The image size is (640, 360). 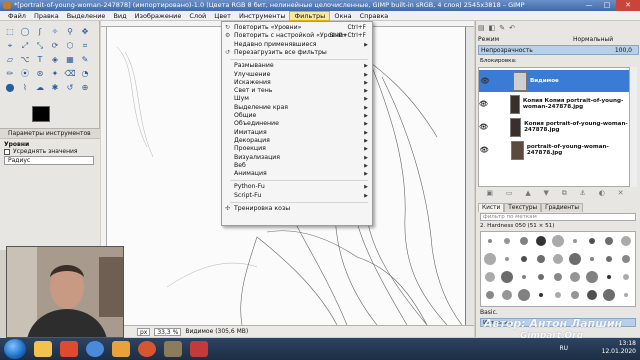 What do you see at coordinates (512, 28) in the screenshot?
I see `undo-tab-icon: ↶` at bounding box center [512, 28].